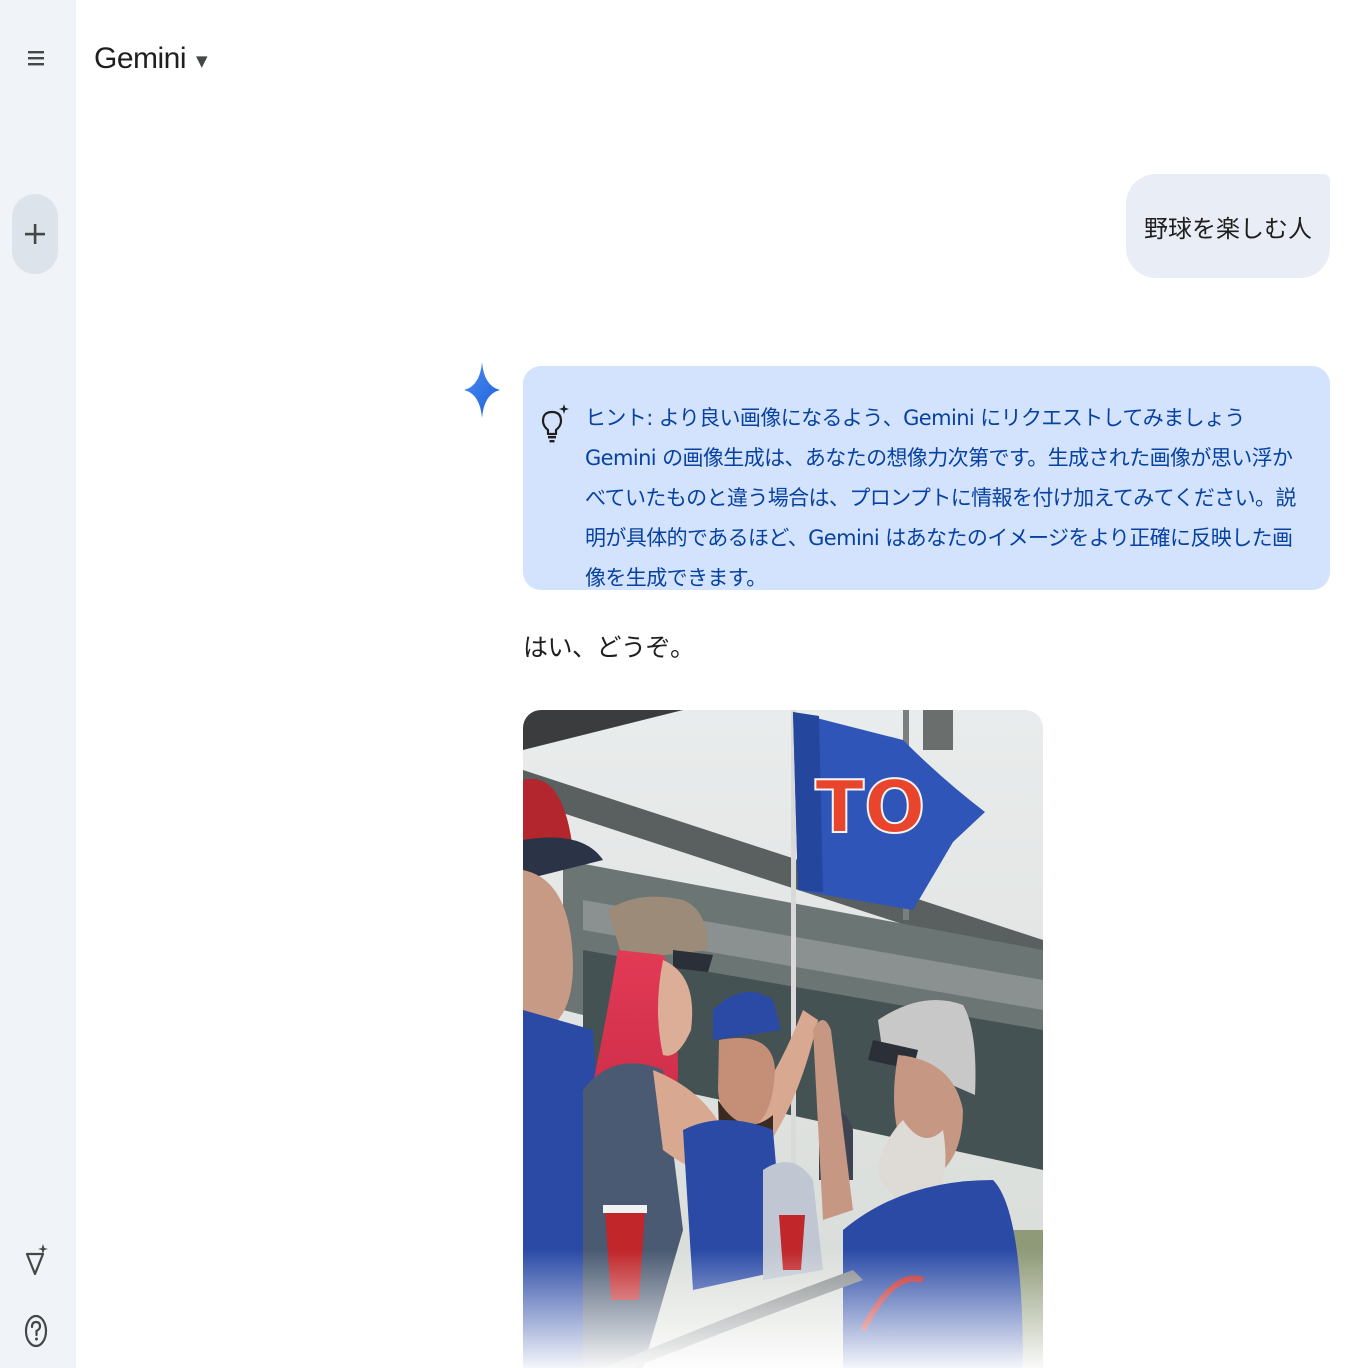 Image resolution: width=1368 pixels, height=1368 pixels. Describe the element at coordinates (915, 418) in the screenshot. I see `hint-title: ヒント: より良い画像になるよう、Gemini にリクエストしてみましょう` at that location.